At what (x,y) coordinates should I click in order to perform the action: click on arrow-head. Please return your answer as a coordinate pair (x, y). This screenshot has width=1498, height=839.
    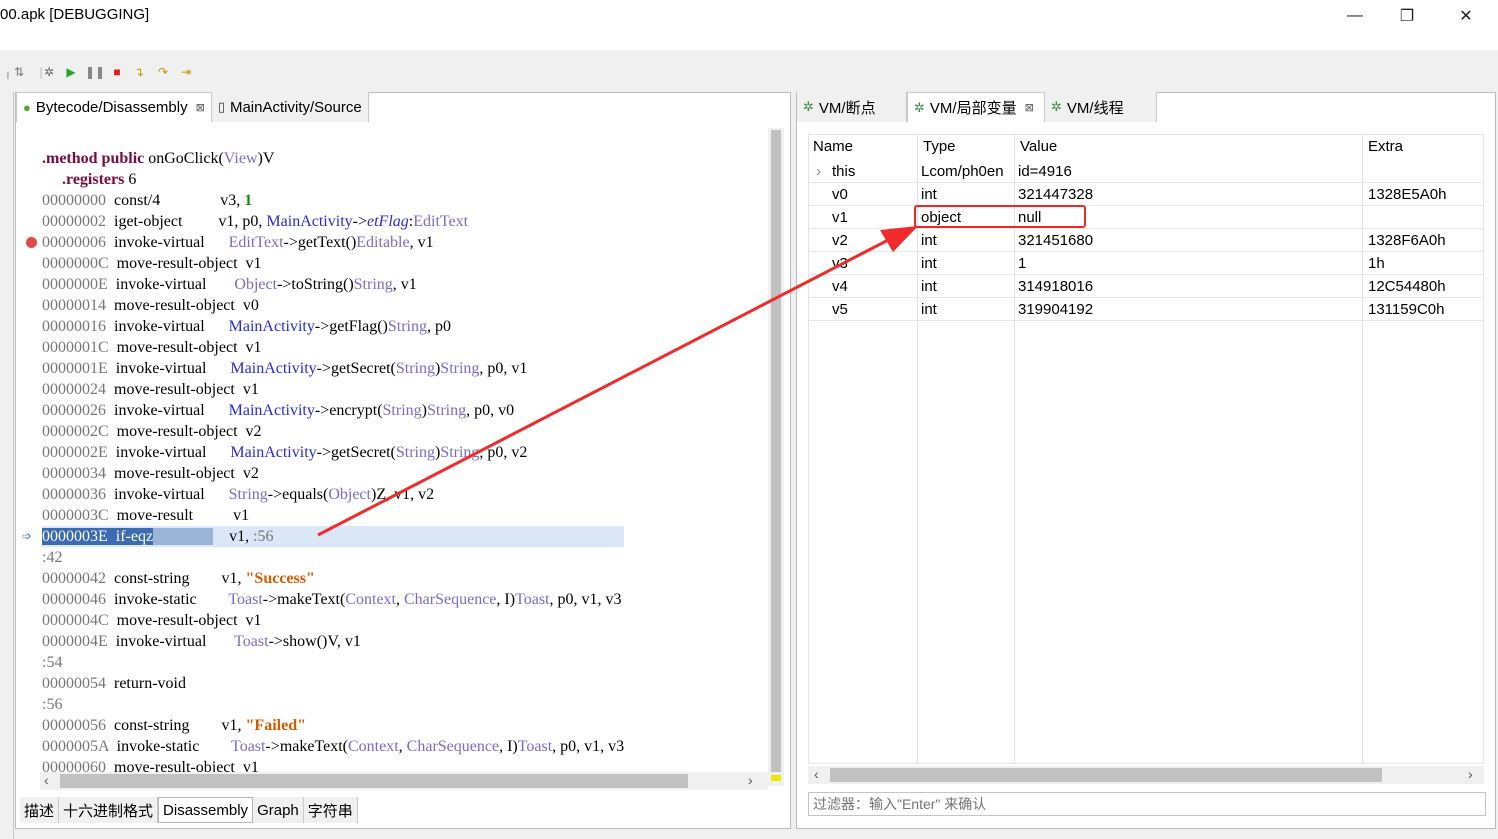
    Looking at the image, I should click on (899, 239).